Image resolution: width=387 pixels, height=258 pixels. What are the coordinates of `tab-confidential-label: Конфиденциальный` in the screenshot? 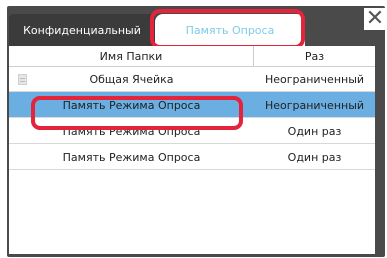 It's located at (82, 30).